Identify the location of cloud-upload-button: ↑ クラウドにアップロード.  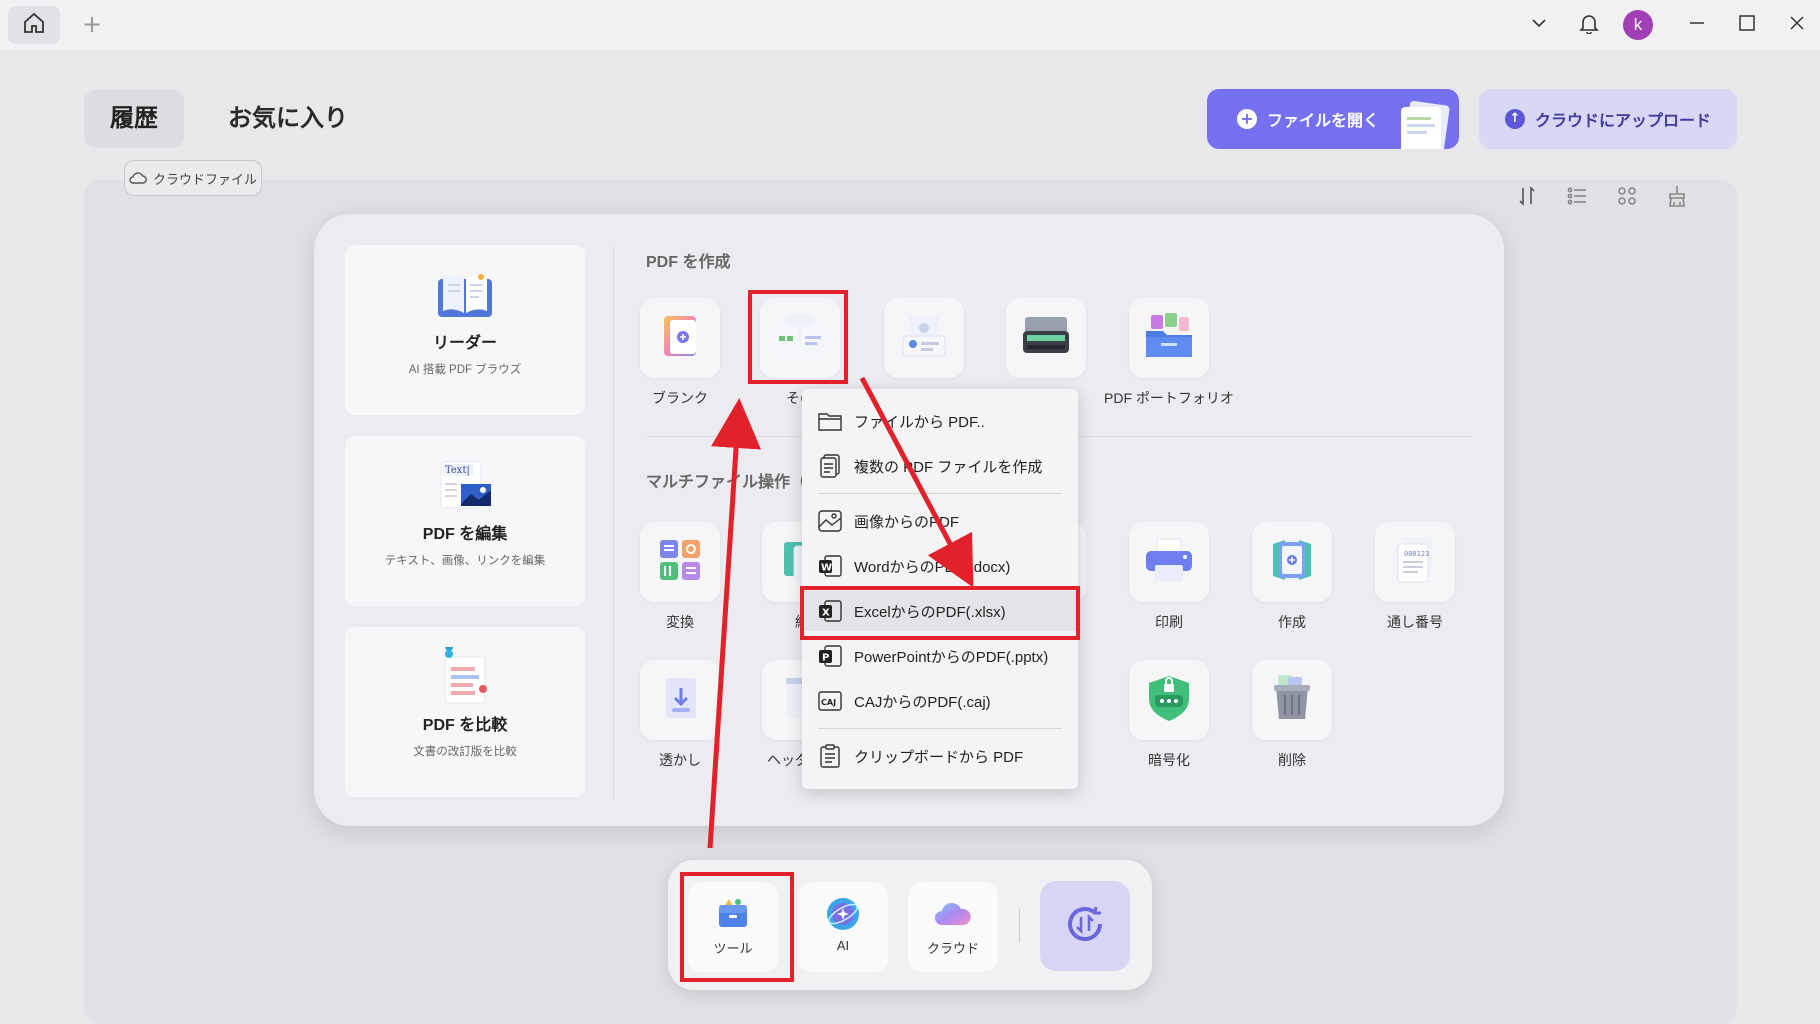
(1608, 119).